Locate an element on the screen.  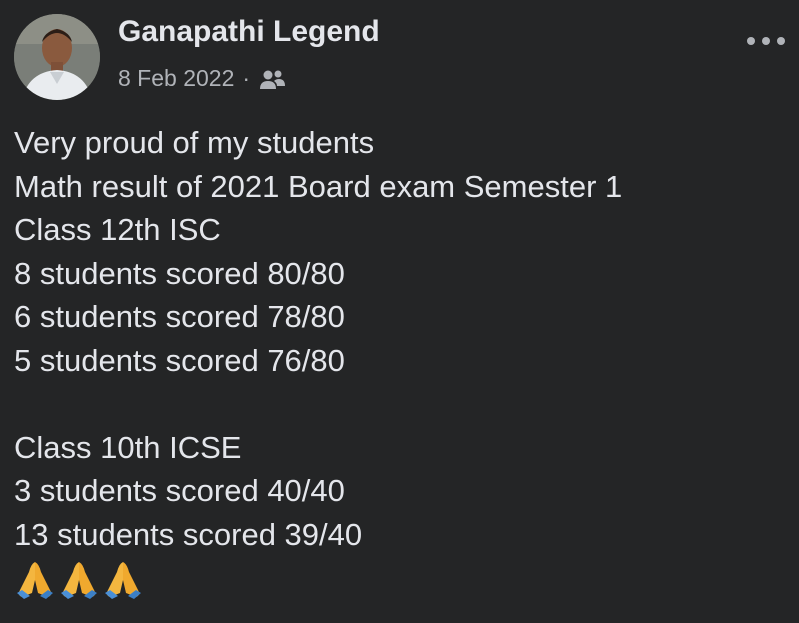
author-name: Ganapathi Legend is located at coordinates (249, 32).